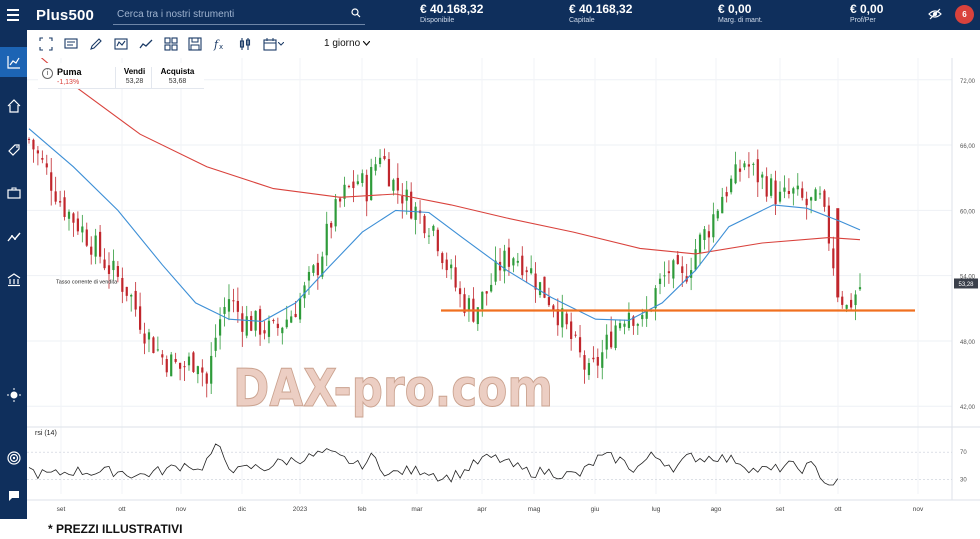 The height and width of the screenshot is (539, 980). Describe the element at coordinates (13, 237) in the screenshot. I see `sidebar-item-trends` at that location.